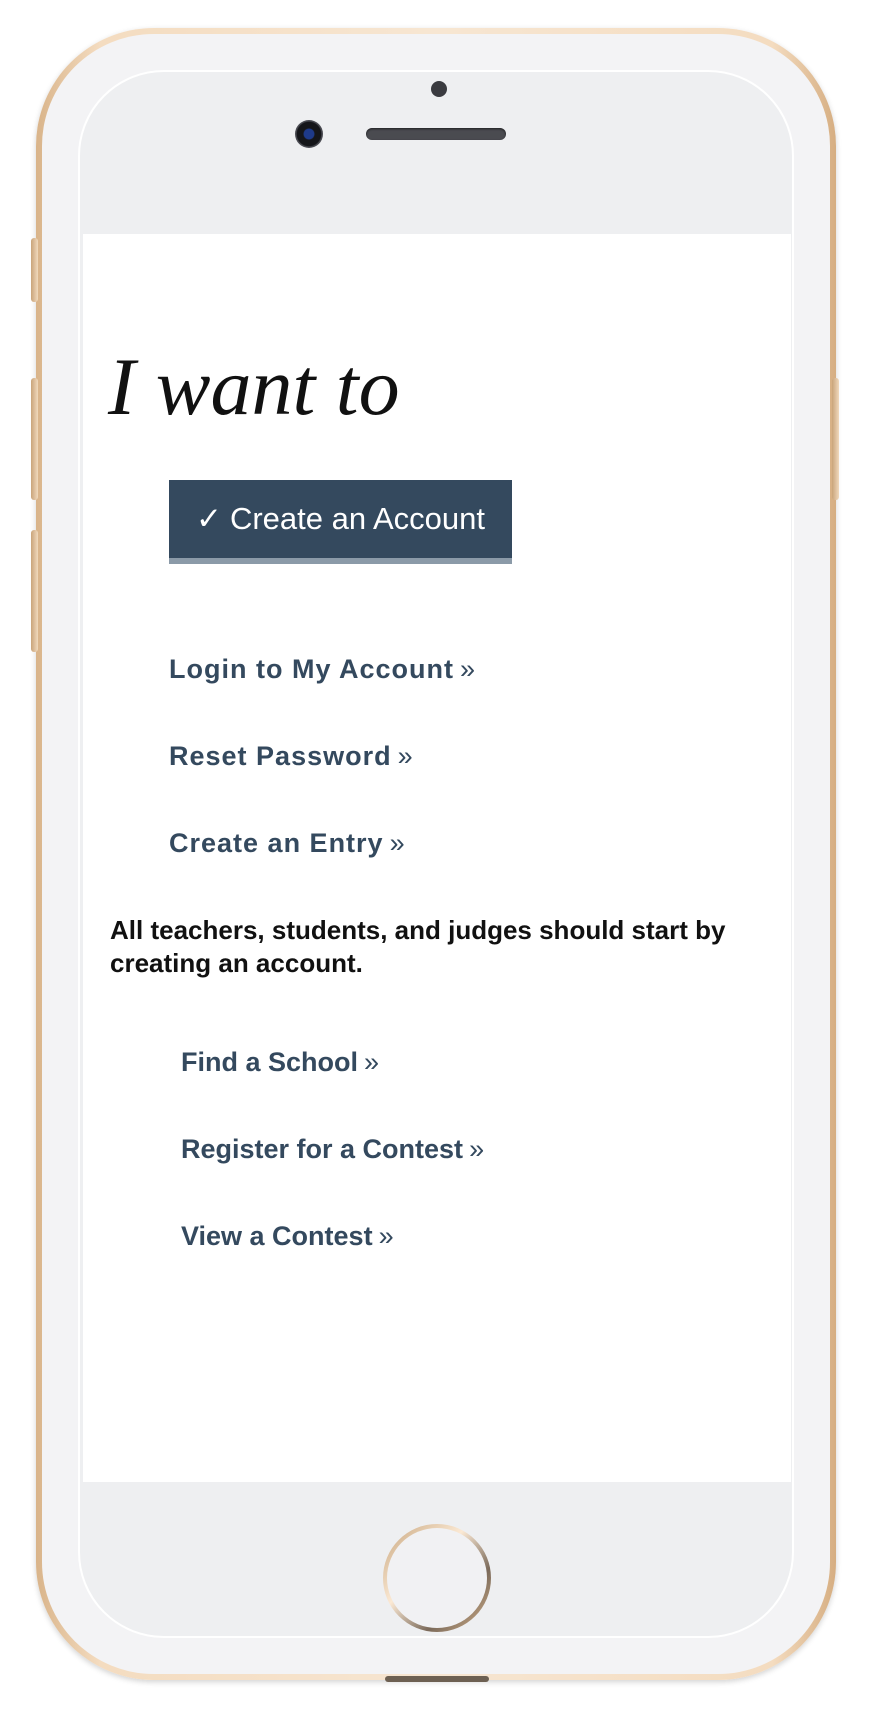 This screenshot has height=1710, width=870. I want to click on create-account-label: Create an Account, so click(357, 518).